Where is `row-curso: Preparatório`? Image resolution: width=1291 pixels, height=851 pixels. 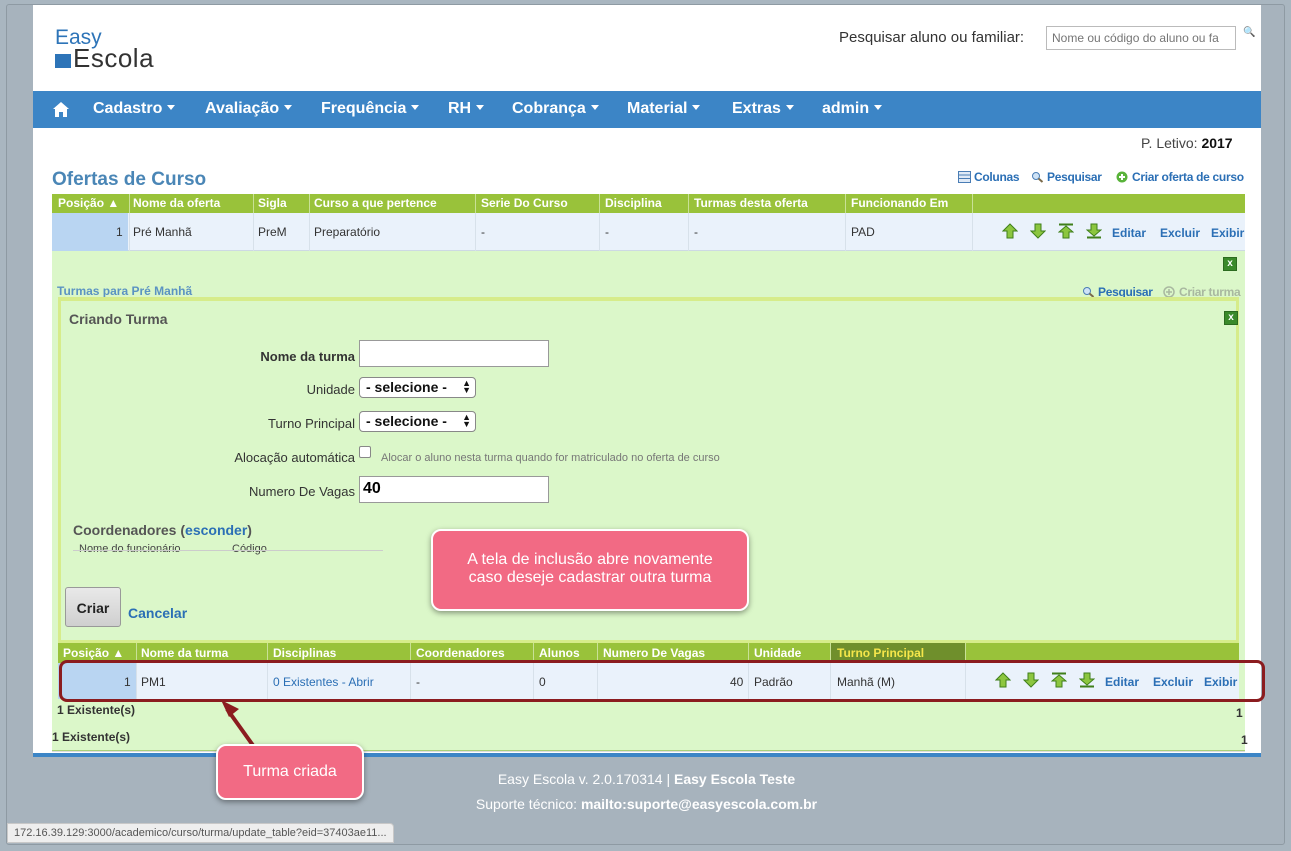 row-curso: Preparatório is located at coordinates (347, 232).